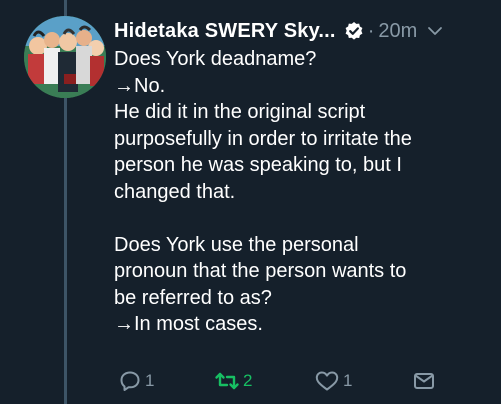 Image resolution: width=501 pixels, height=404 pixels. I want to click on like-count: 1, so click(348, 380).